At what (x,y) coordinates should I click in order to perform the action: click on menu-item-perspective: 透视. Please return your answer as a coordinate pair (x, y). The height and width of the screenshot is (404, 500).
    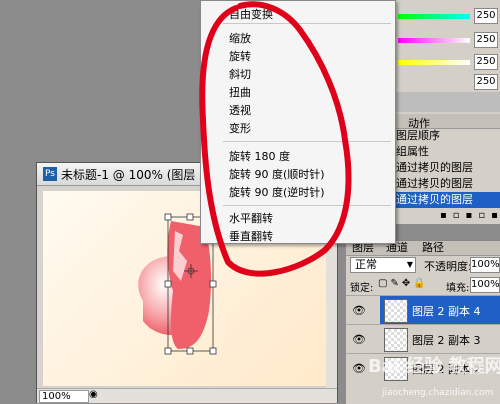
    Looking at the image, I should click on (240, 110).